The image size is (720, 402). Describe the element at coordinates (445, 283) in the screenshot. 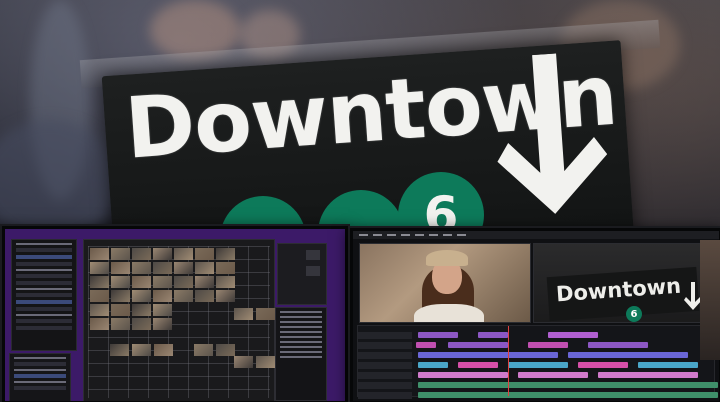

I see `source-viewer` at that location.